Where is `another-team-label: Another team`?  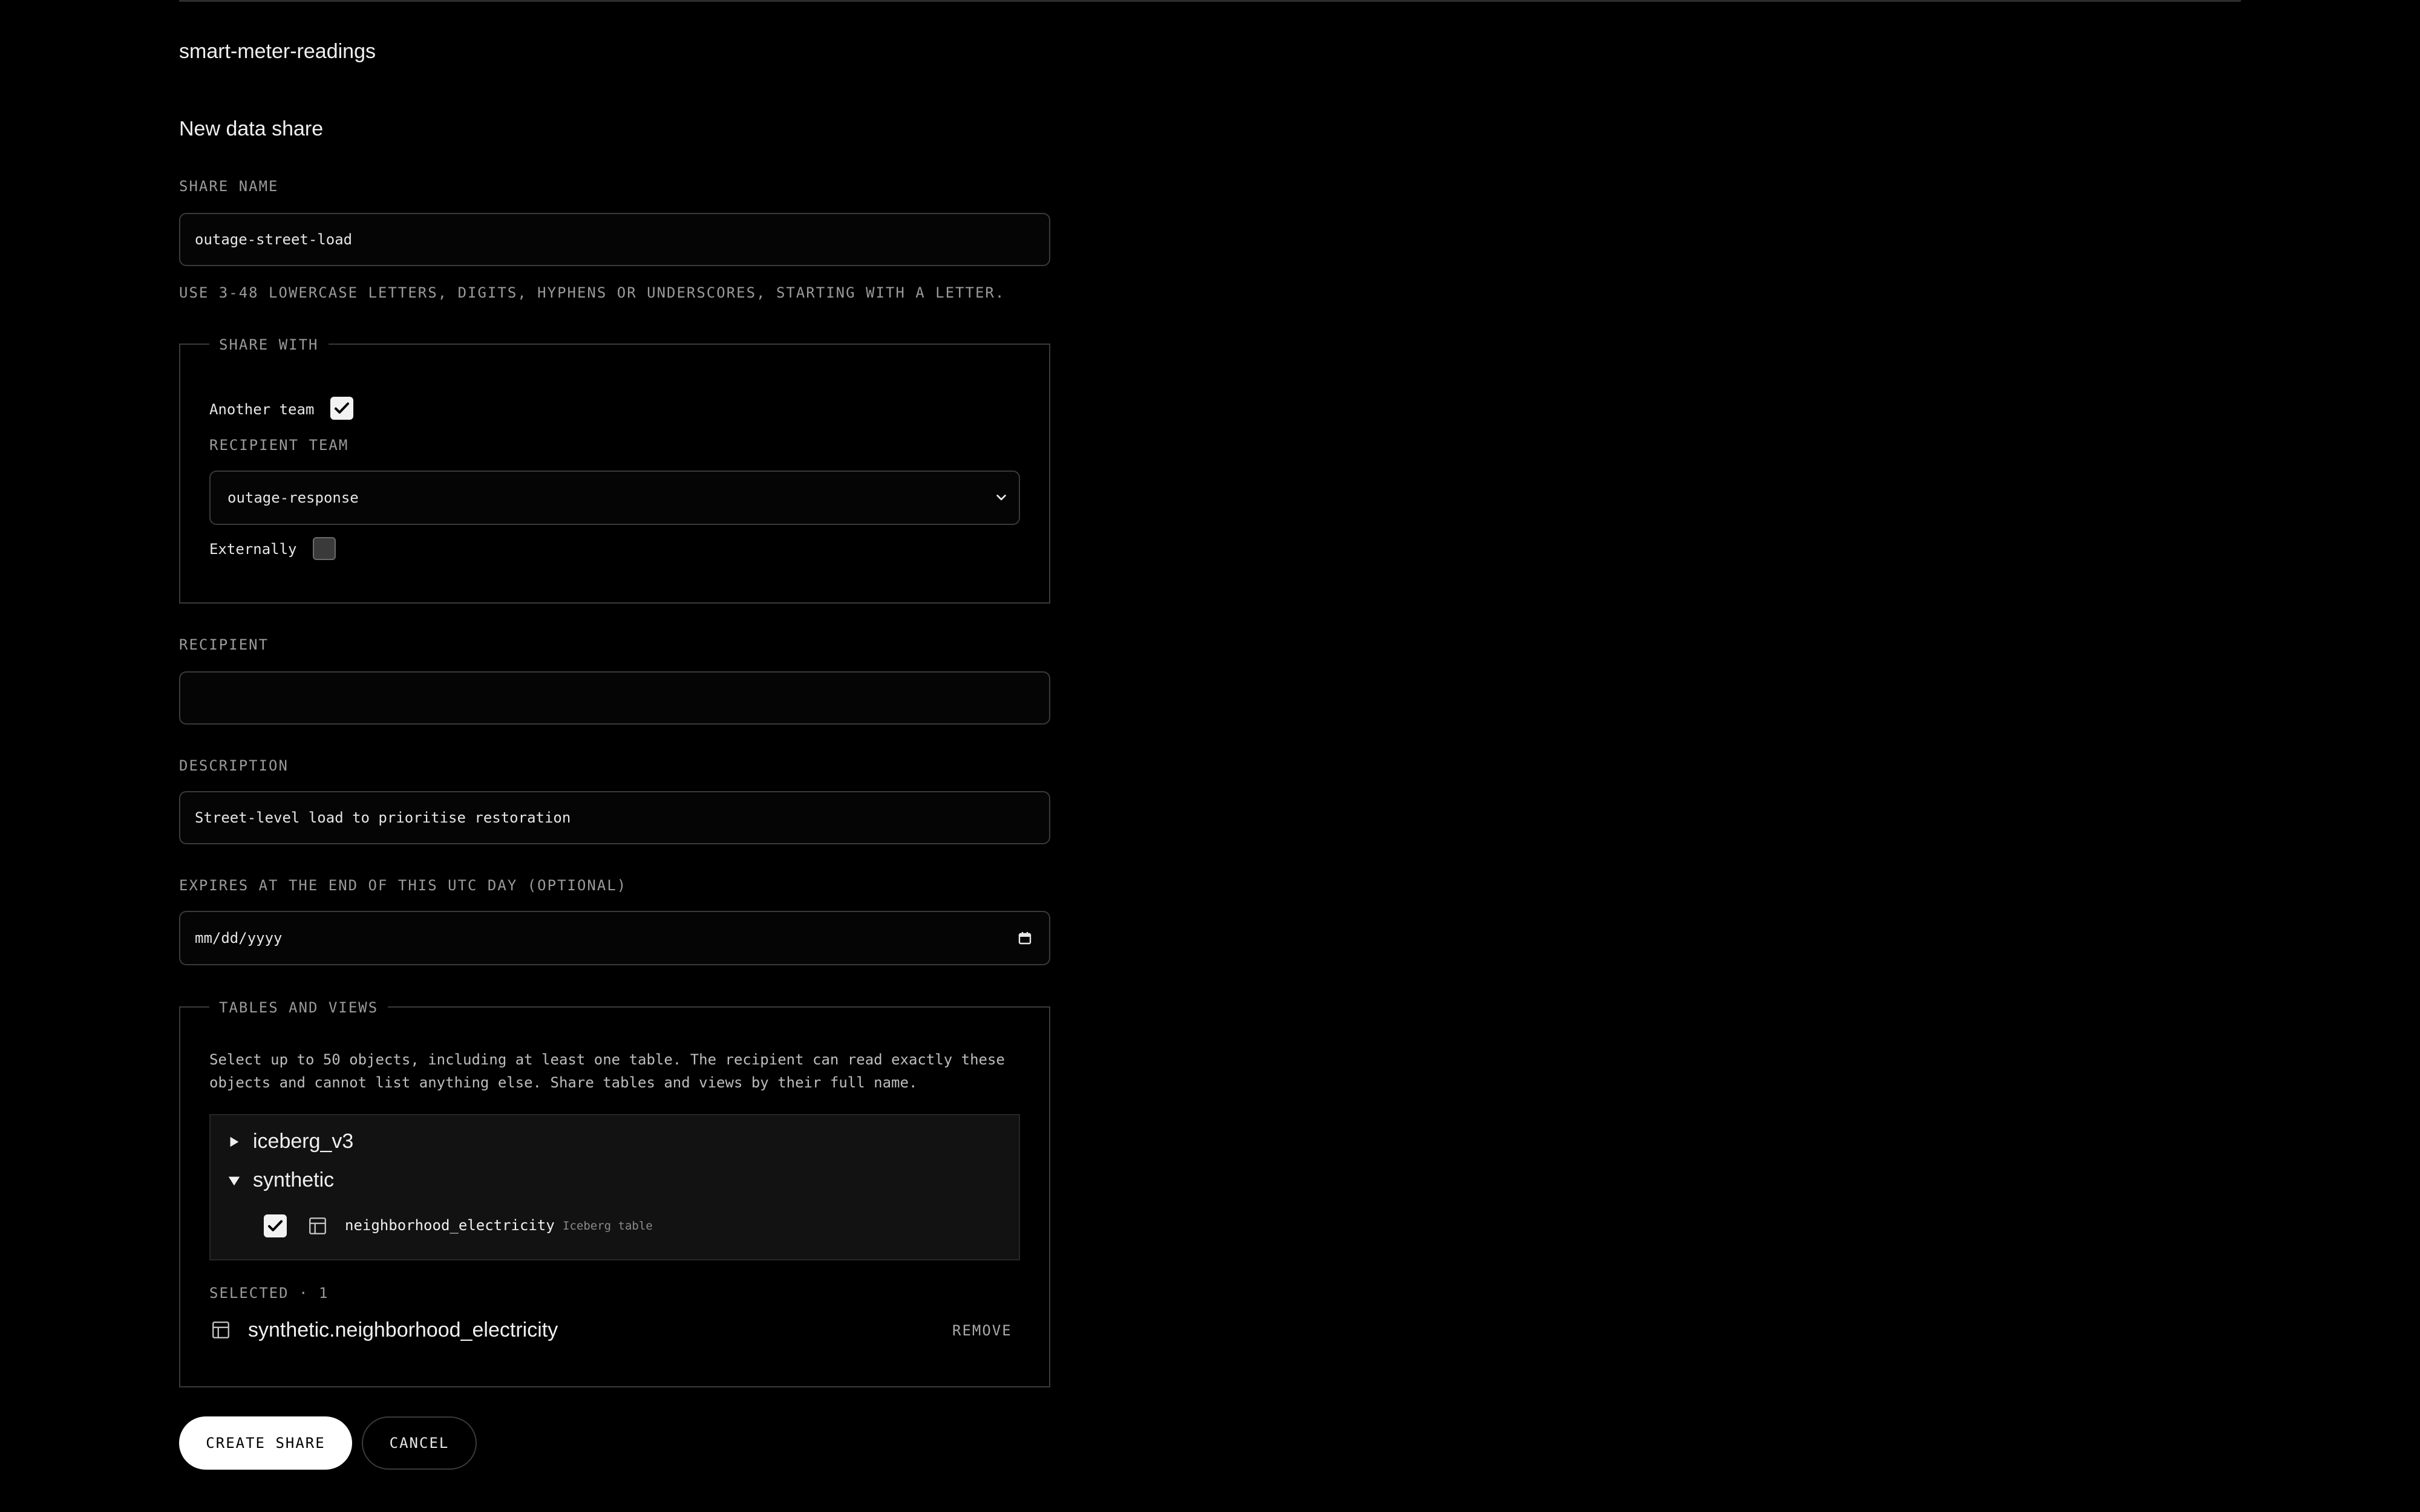 another-team-label: Another team is located at coordinates (262, 409).